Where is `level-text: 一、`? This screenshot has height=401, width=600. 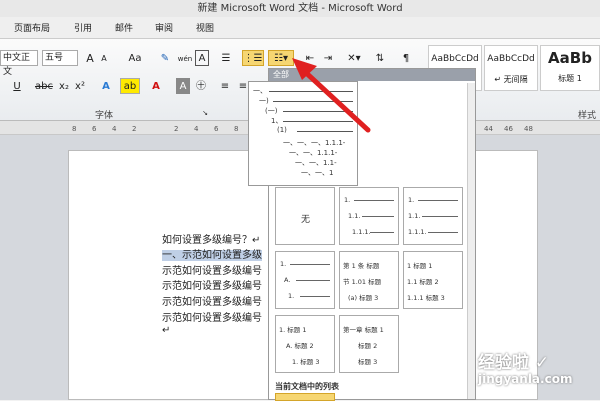
level-text: 一、 is located at coordinates (260, 91).